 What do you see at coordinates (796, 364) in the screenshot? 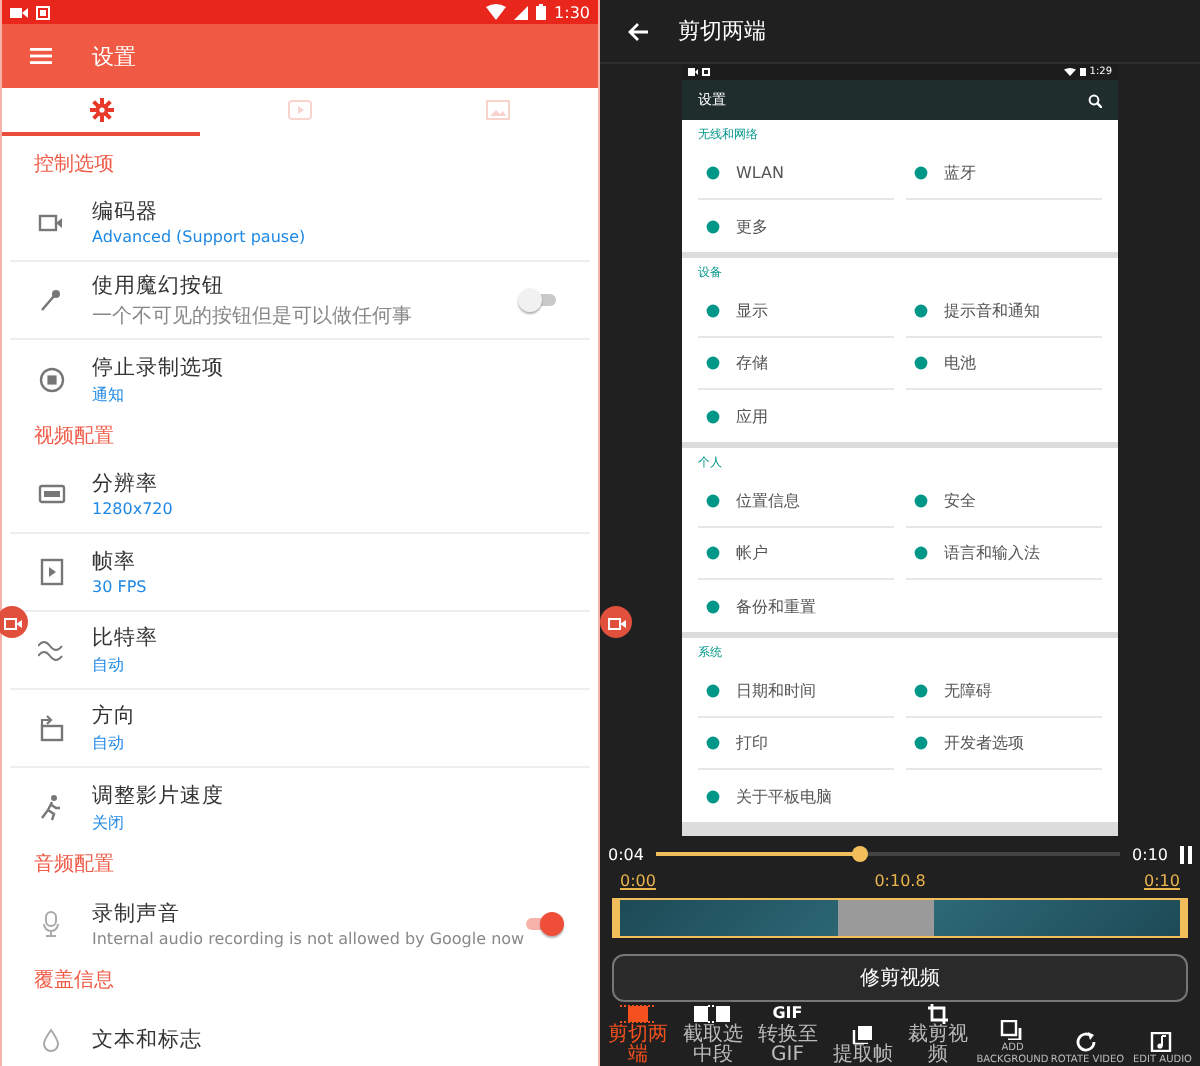
I see `settings-item: 存储` at bounding box center [796, 364].